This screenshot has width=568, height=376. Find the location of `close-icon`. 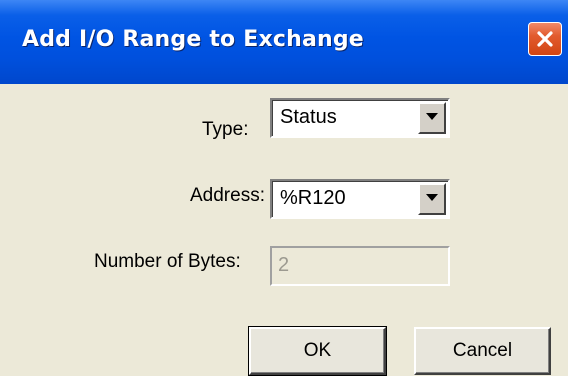

close-icon is located at coordinates (545, 39).